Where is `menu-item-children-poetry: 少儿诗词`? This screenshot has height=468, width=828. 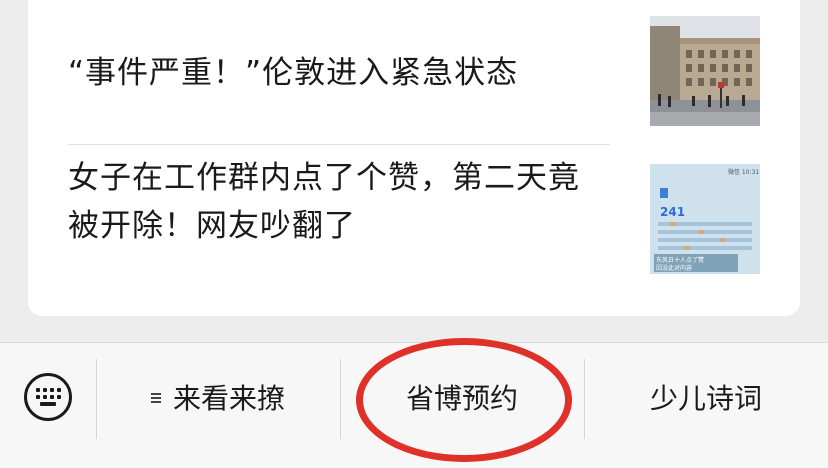 menu-item-children-poetry: 少儿诗词 is located at coordinates (706, 399).